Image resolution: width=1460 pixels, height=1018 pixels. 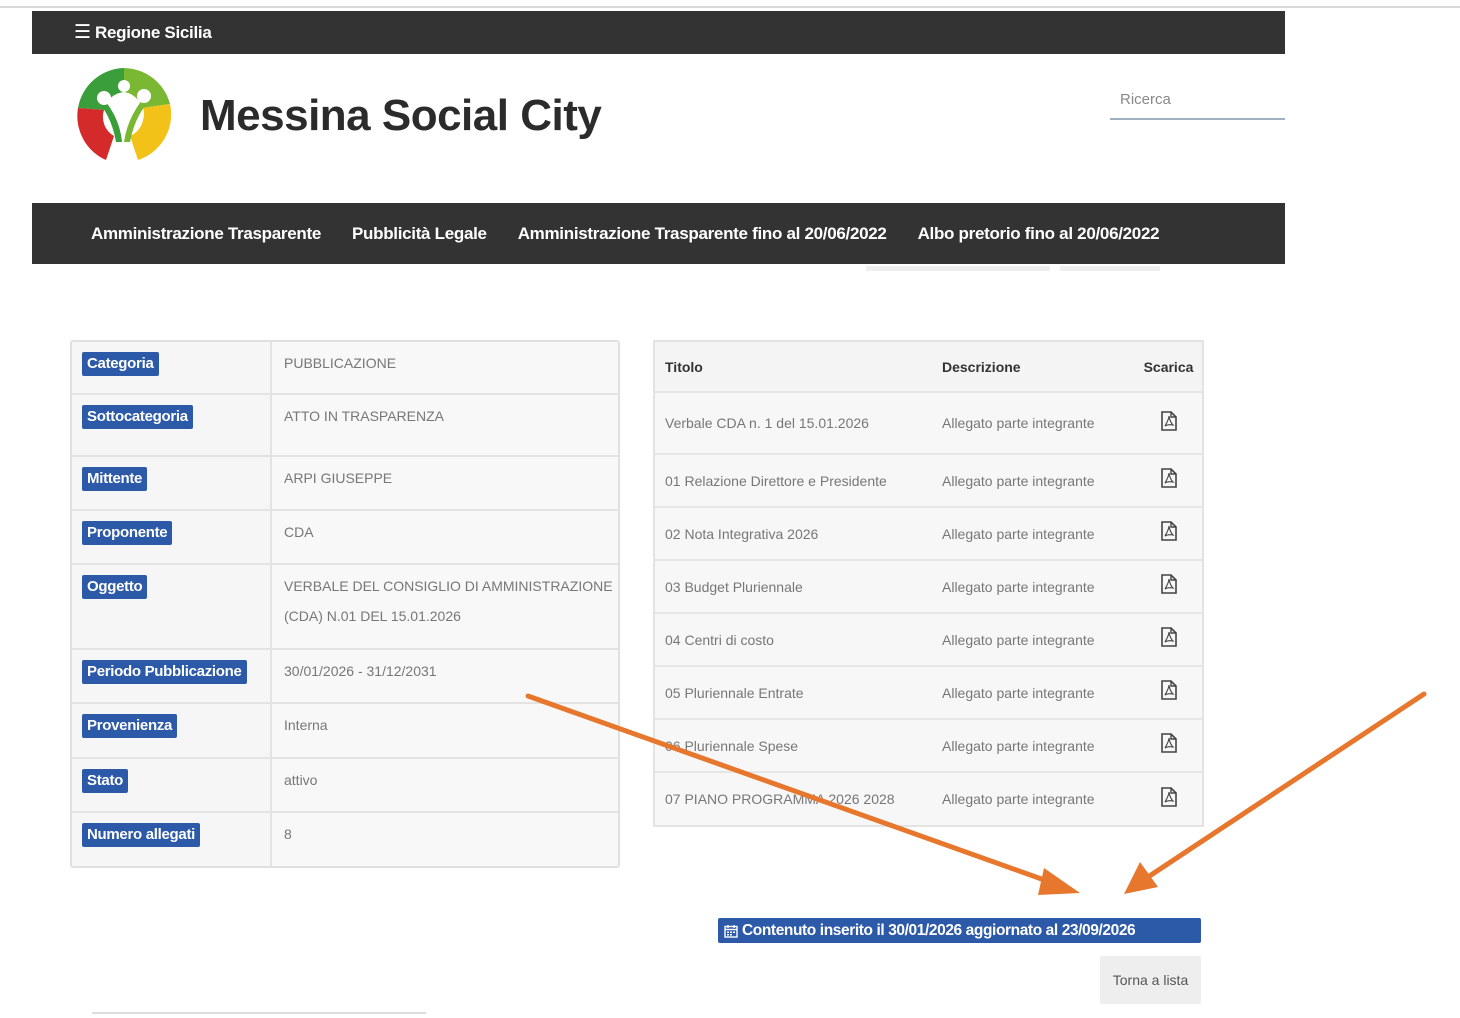 What do you see at coordinates (130, 726) in the screenshot?
I see `label-badge: Provenienza` at bounding box center [130, 726].